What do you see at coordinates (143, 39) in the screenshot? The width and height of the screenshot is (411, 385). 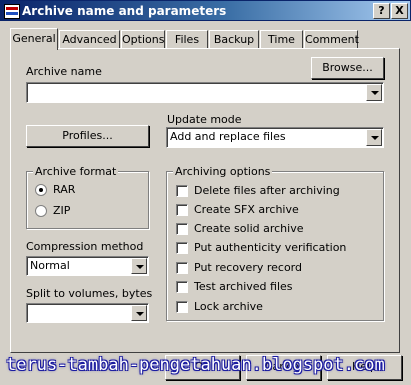 I see `tab-options: Options` at bounding box center [143, 39].